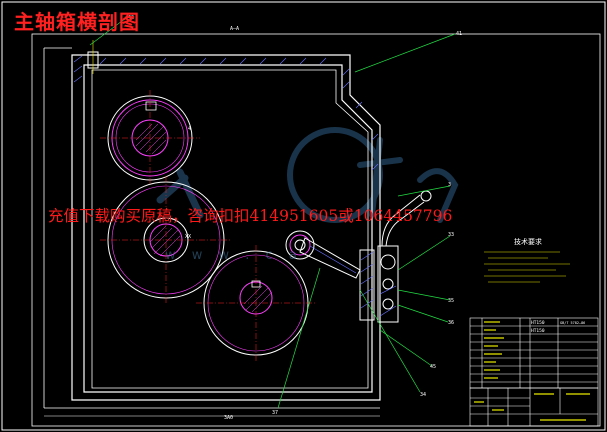 This screenshot has height=432, width=607. I want to click on label-4: 4, so click(189, 129).